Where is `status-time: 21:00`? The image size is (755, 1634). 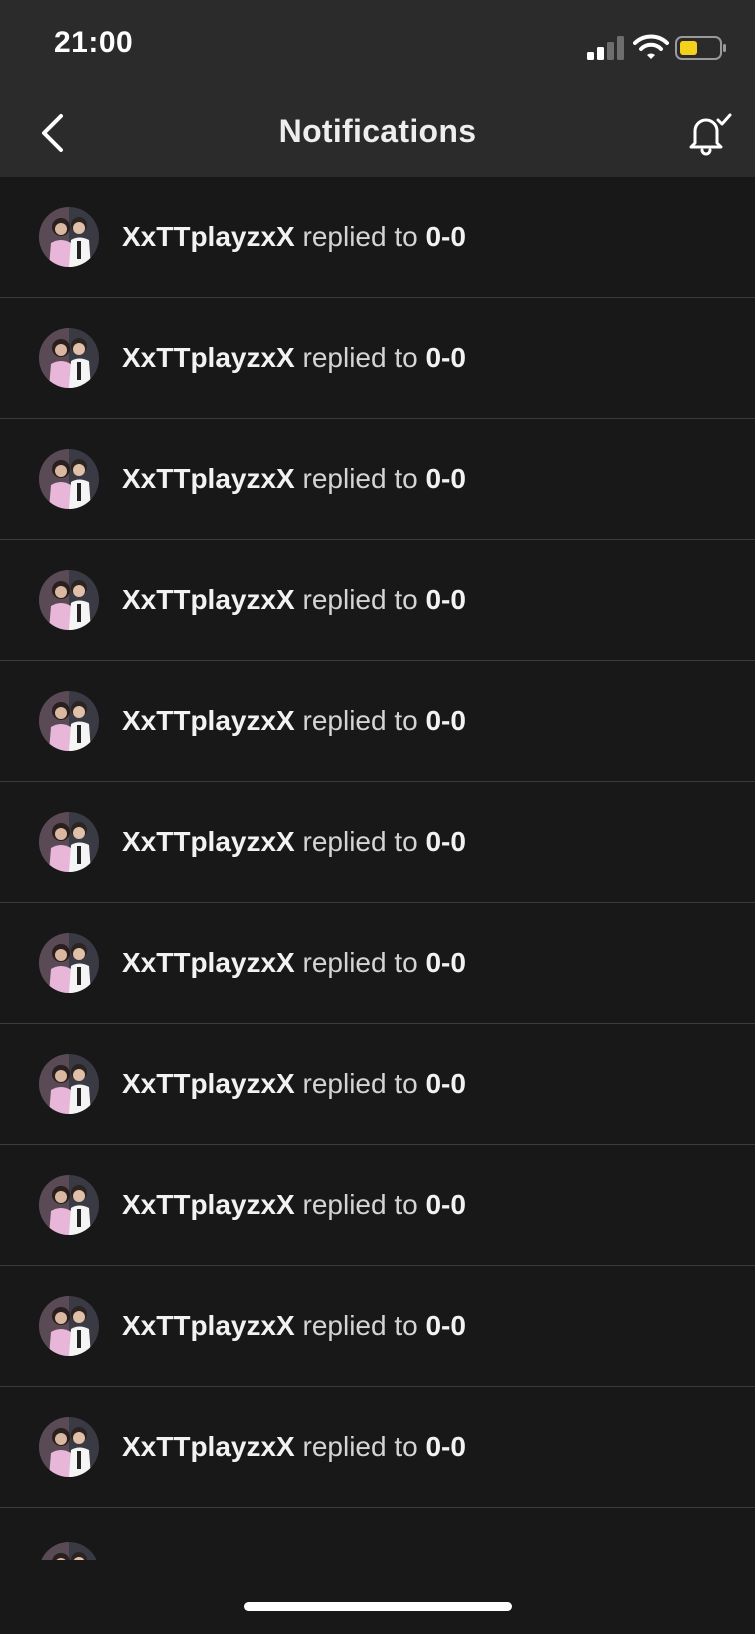
status-time: 21:00 is located at coordinates (94, 42).